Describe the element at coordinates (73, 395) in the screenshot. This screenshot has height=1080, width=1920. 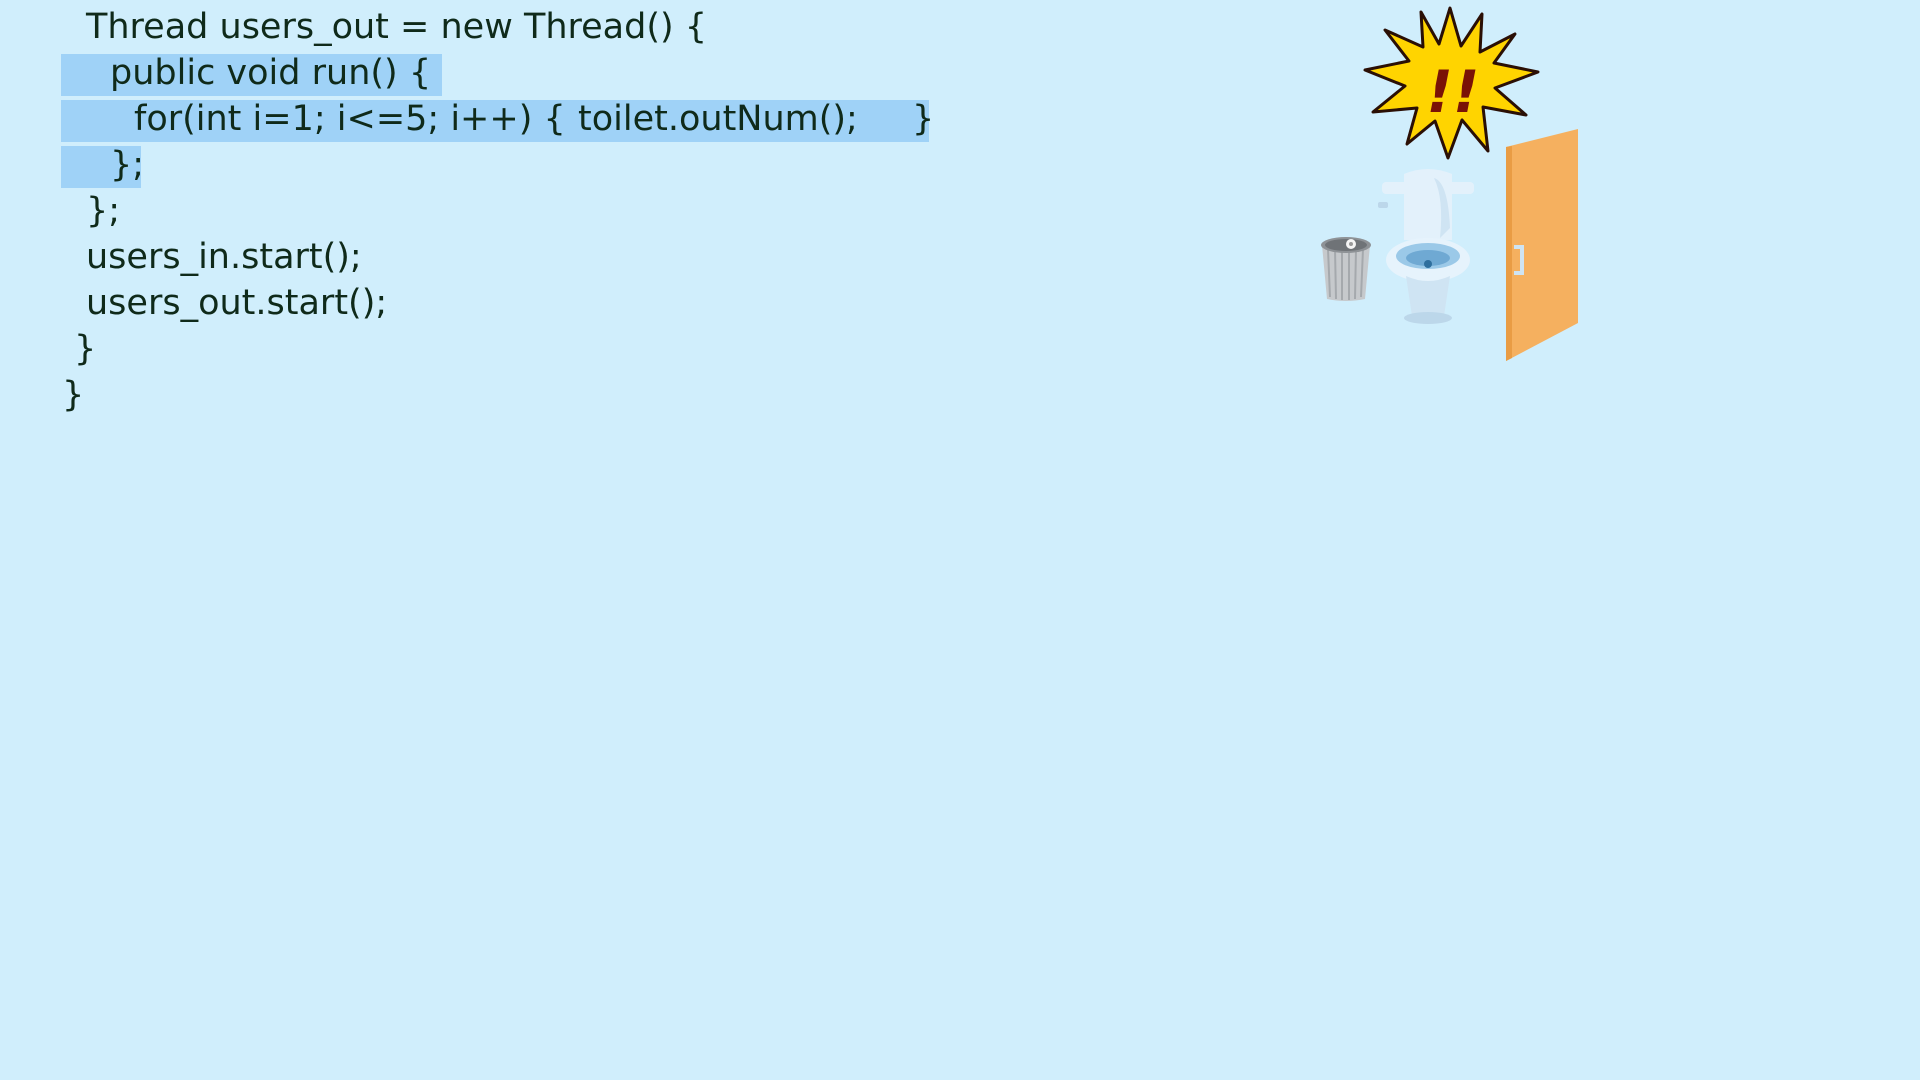
I see `code-line-class-close: }` at that location.